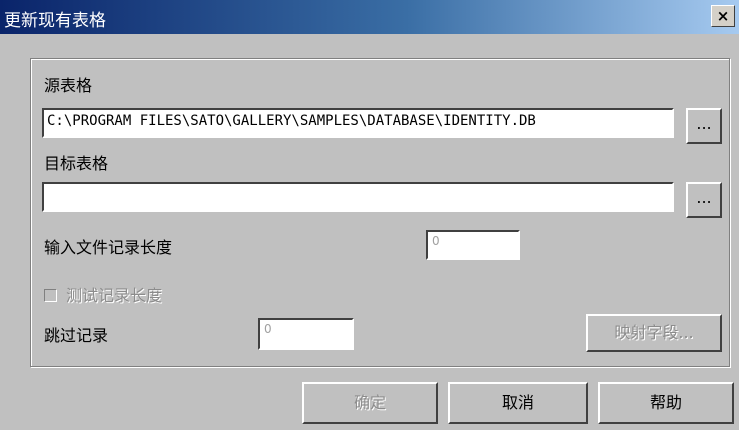  I want to click on test-length-label: 测试记录长度, so click(114, 295).